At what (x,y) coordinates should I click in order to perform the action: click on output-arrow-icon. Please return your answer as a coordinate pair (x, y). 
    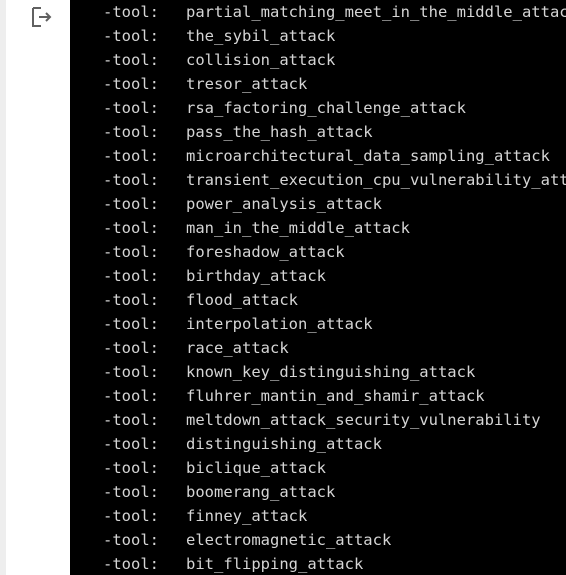
    Looking at the image, I should click on (42, 17).